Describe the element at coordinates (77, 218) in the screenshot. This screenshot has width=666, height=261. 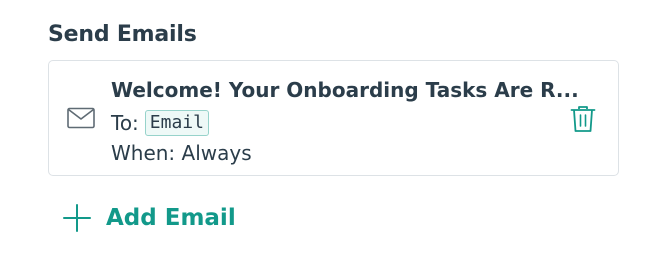
I see `plus-icon` at that location.